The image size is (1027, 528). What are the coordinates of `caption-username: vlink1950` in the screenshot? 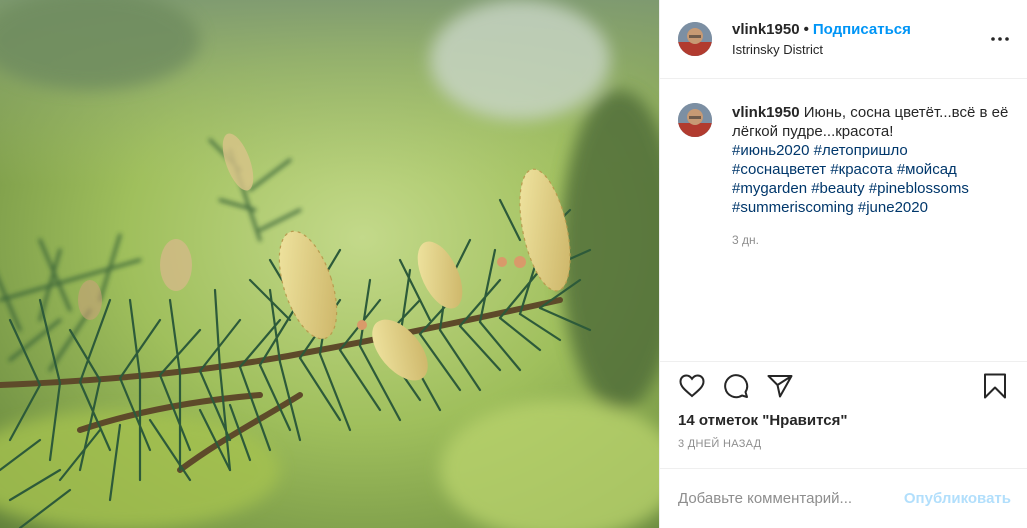 It's located at (766, 112).